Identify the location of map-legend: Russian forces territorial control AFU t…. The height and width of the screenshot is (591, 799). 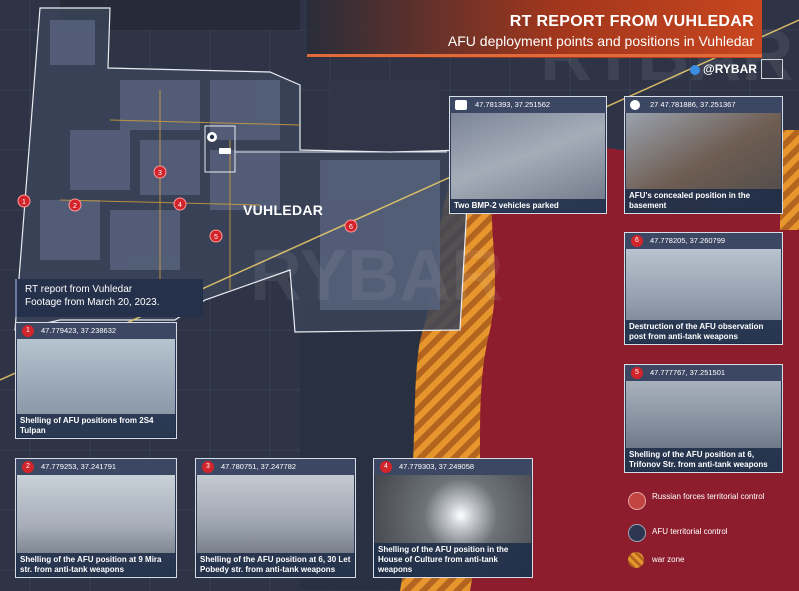
(703, 532).